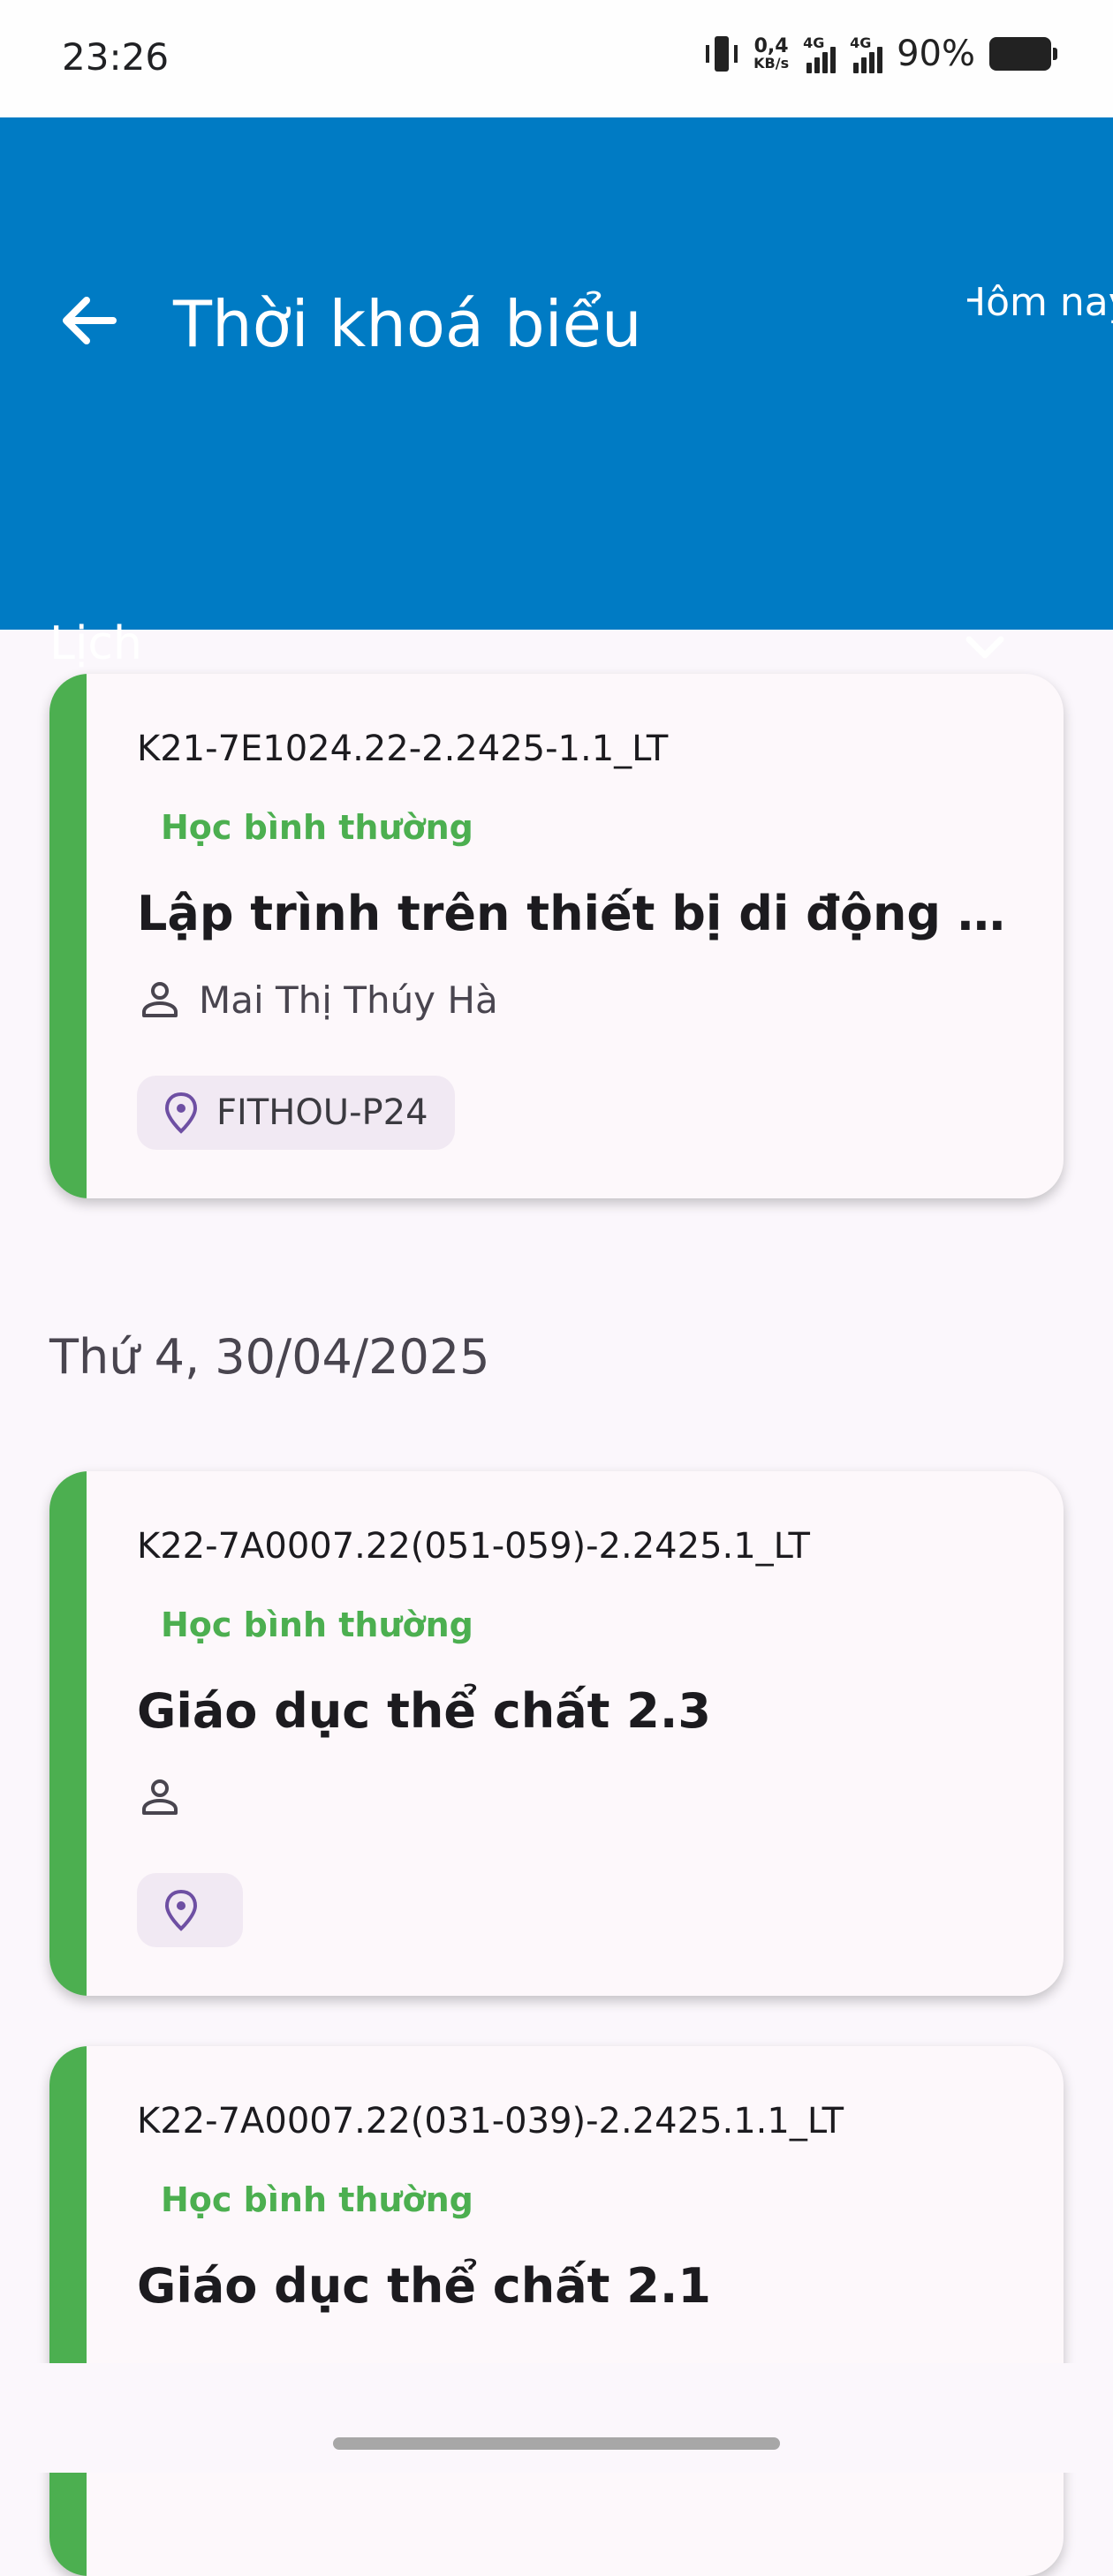 The image size is (1113, 2576). What do you see at coordinates (269, 1357) in the screenshot?
I see `date-header: Thứ 4, 30/04/2025` at bounding box center [269, 1357].